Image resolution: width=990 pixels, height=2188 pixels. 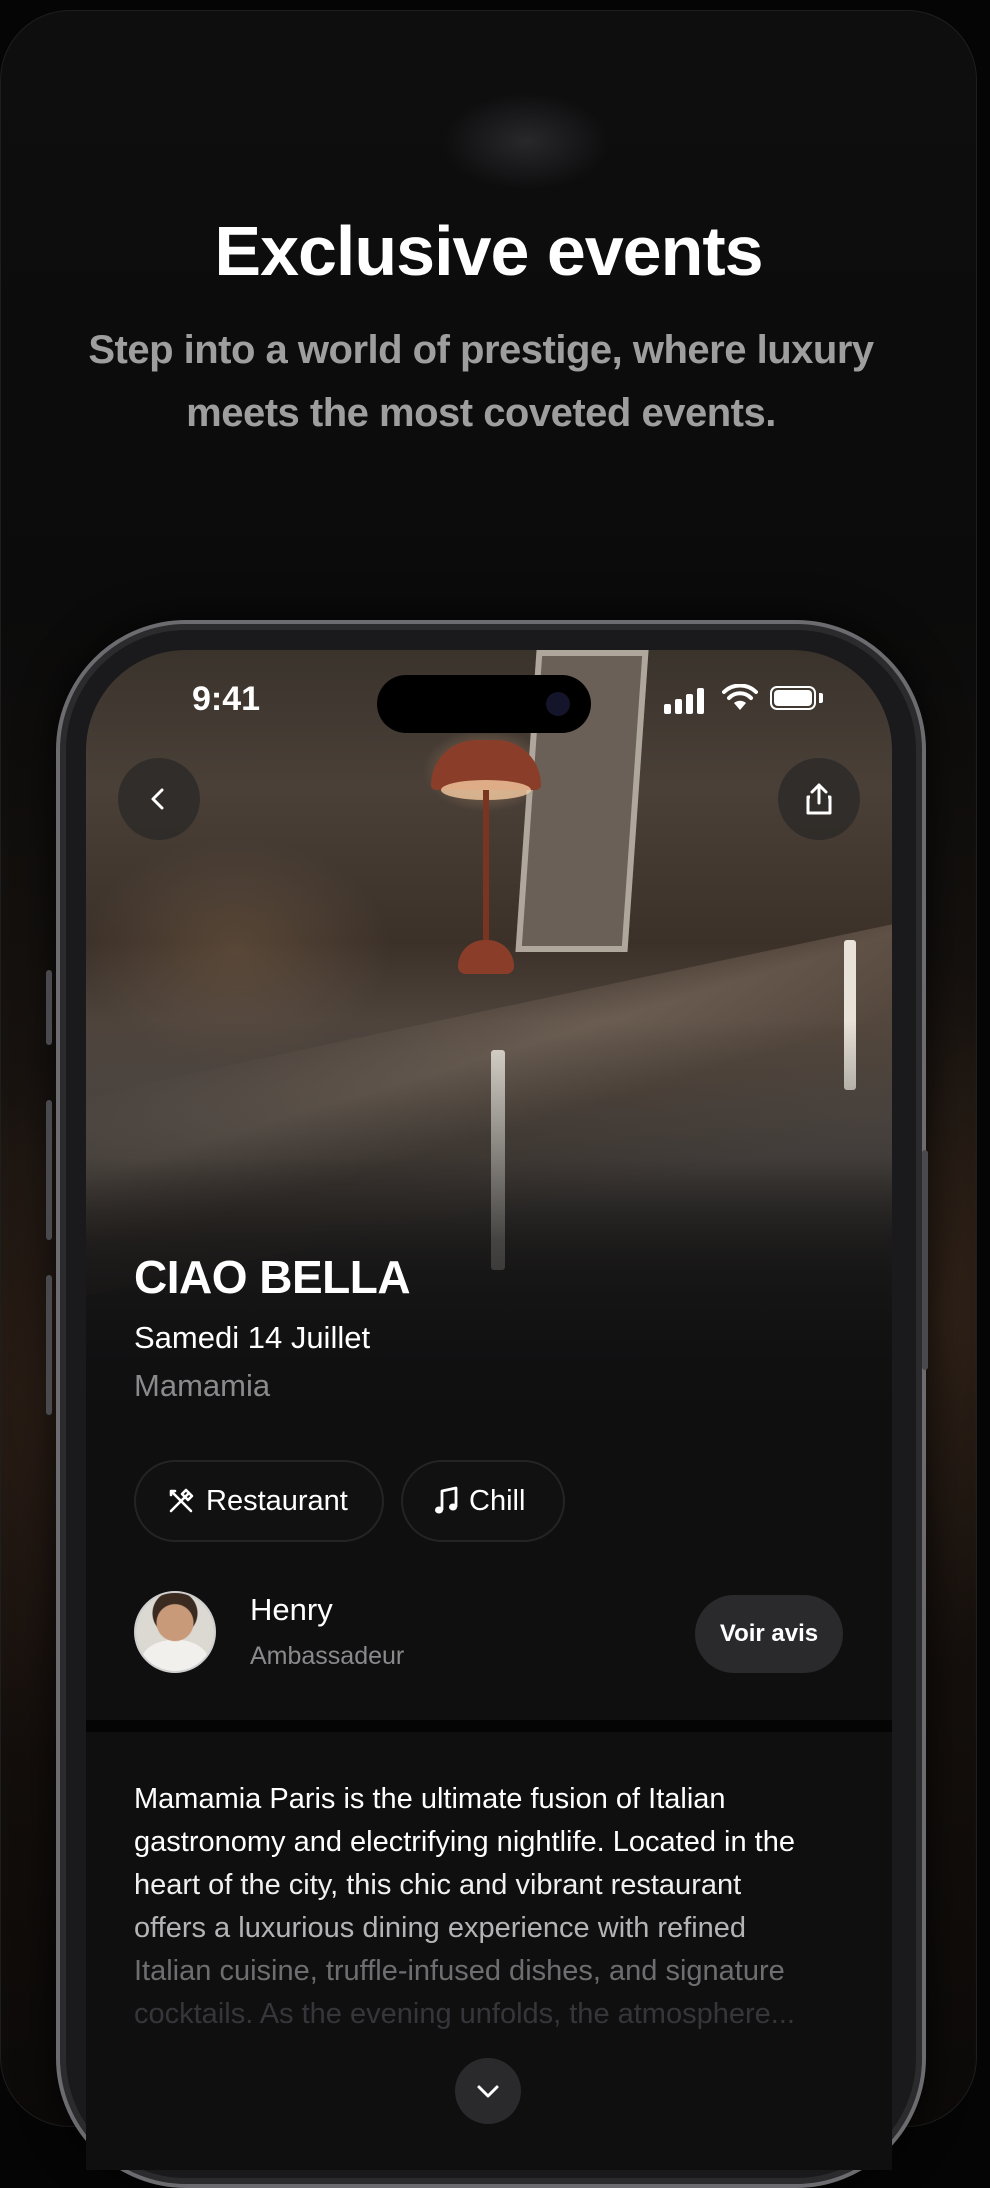 I want to click on battery-tip, so click(x=821, y=698).